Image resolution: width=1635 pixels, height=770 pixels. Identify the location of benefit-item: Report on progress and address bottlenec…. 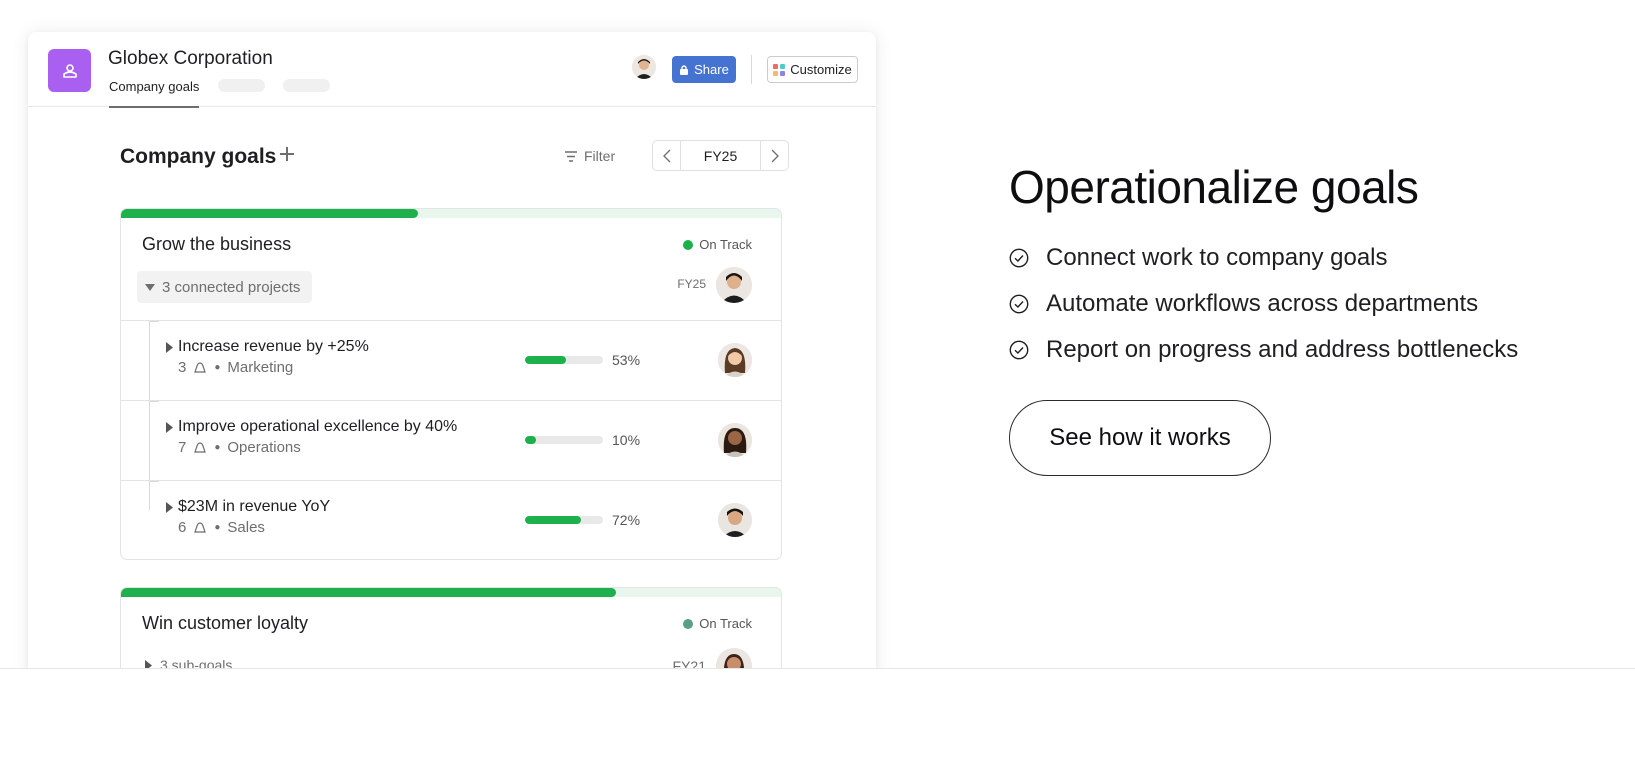
(1263, 350).